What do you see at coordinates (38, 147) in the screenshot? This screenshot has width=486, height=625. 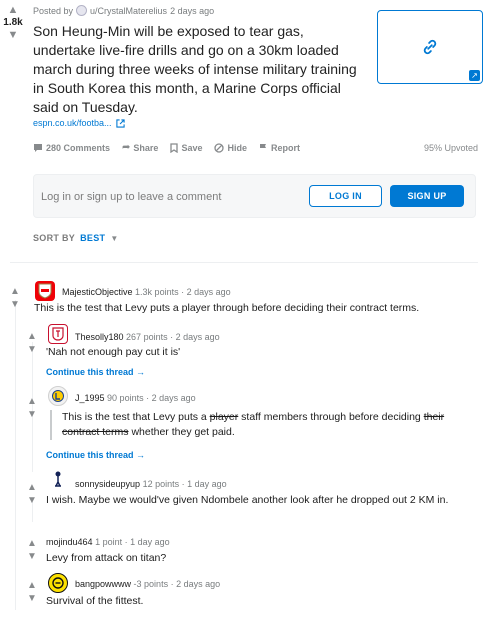 I see `comment-icon` at bounding box center [38, 147].